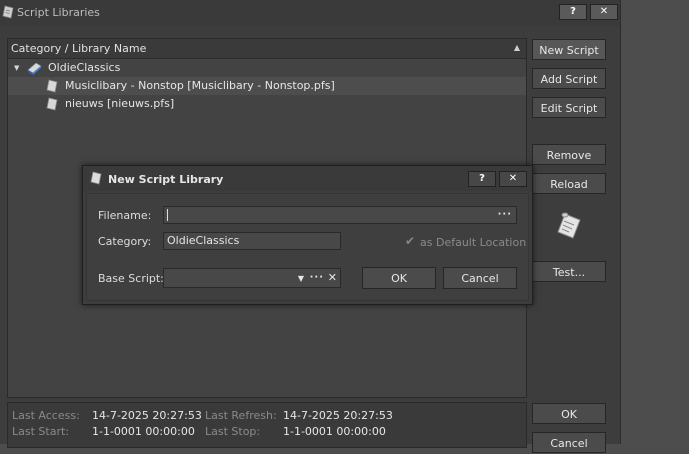  What do you see at coordinates (482, 179) in the screenshot?
I see `dialog-help-button: ?` at bounding box center [482, 179].